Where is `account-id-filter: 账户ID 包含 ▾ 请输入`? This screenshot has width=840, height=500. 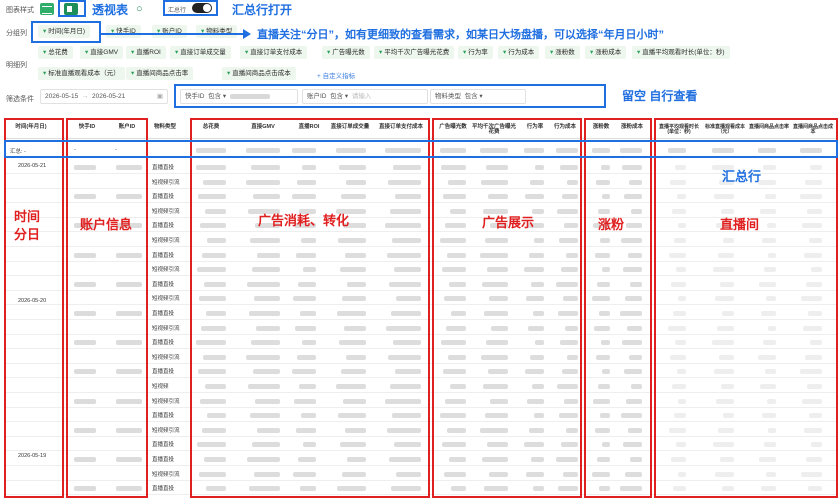 account-id-filter: 账户ID 包含 ▾ 请输入 is located at coordinates (365, 96).